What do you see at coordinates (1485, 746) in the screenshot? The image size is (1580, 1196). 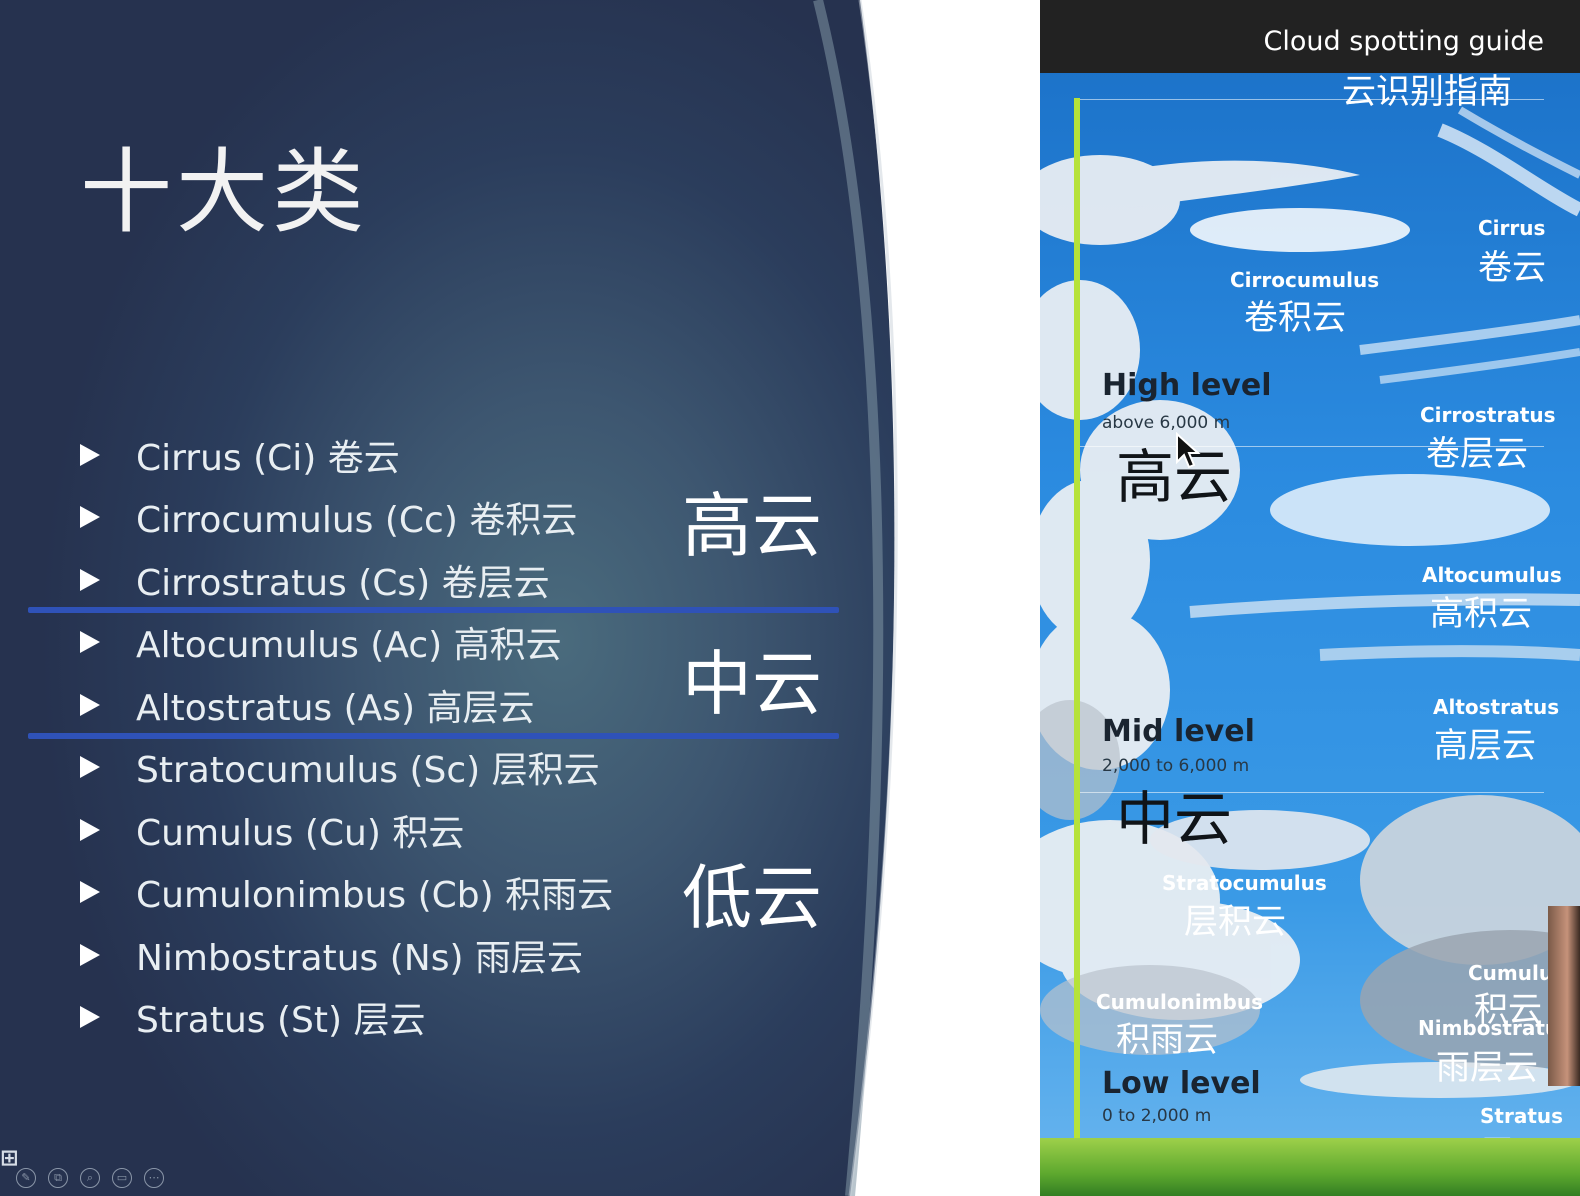 I see `altostratus-label-zh: 高层云` at bounding box center [1485, 746].